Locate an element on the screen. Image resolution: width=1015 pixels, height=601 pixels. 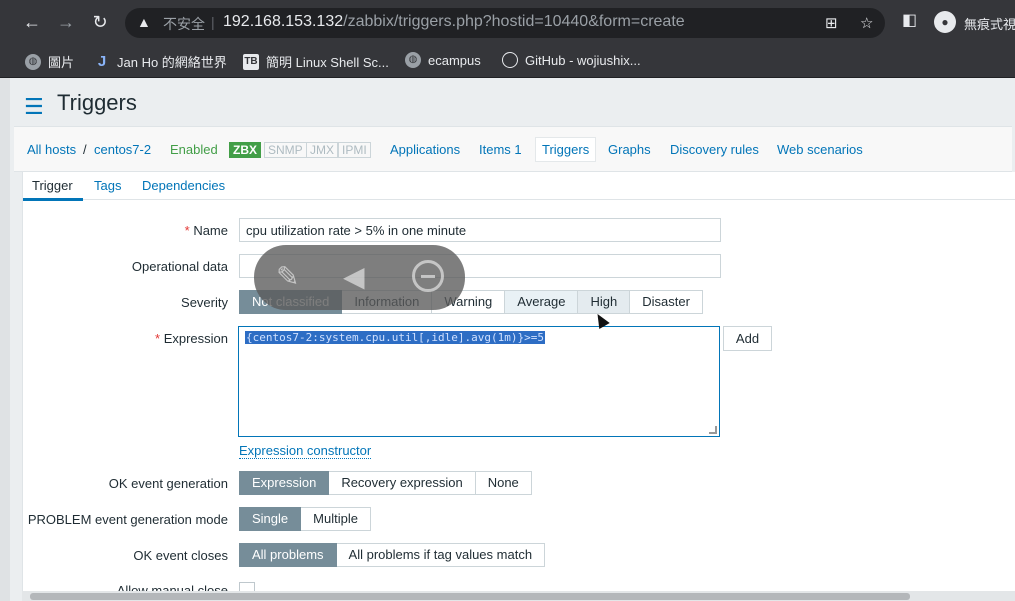
severity-disaster: Disaster is located at coordinates (666, 302).